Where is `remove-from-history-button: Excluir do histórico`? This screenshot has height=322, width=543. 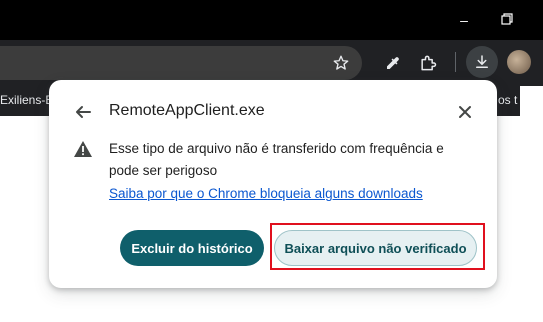 remove-from-history-button: Excluir do histórico is located at coordinates (192, 248).